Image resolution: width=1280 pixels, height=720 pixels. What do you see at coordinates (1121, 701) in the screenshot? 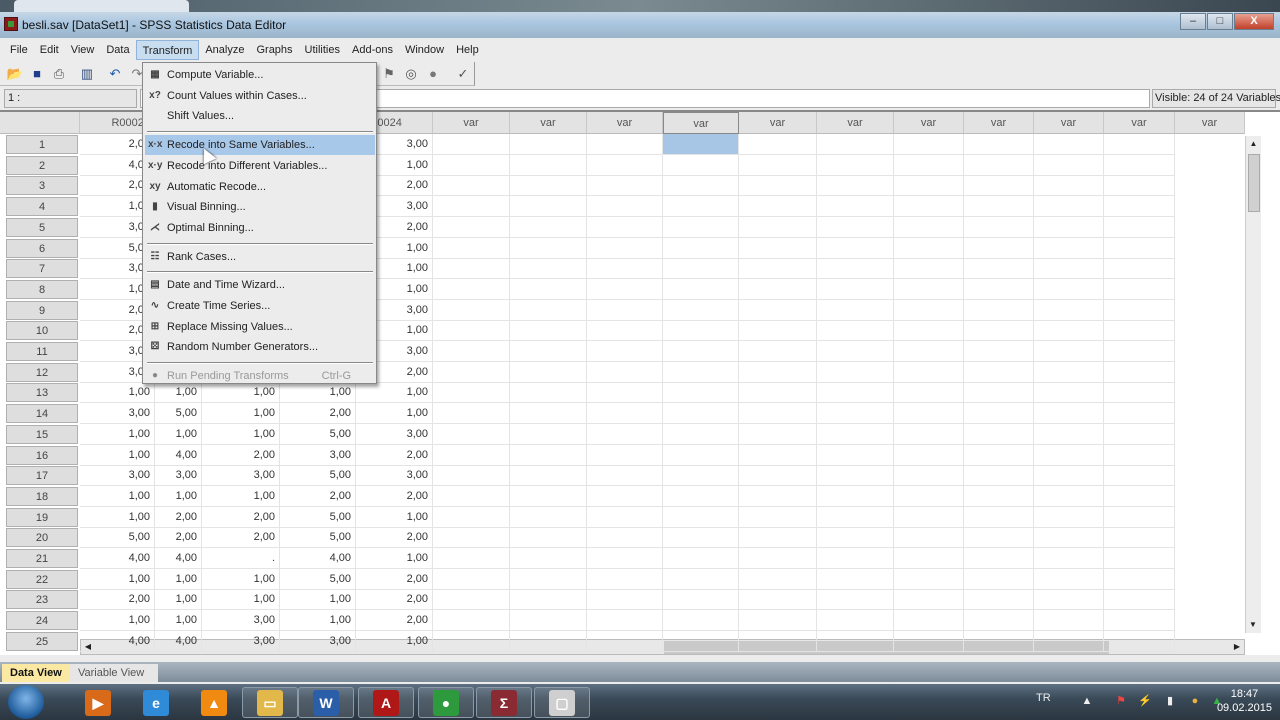
I see `action-center-flag-icon: ⚑` at bounding box center [1121, 701].